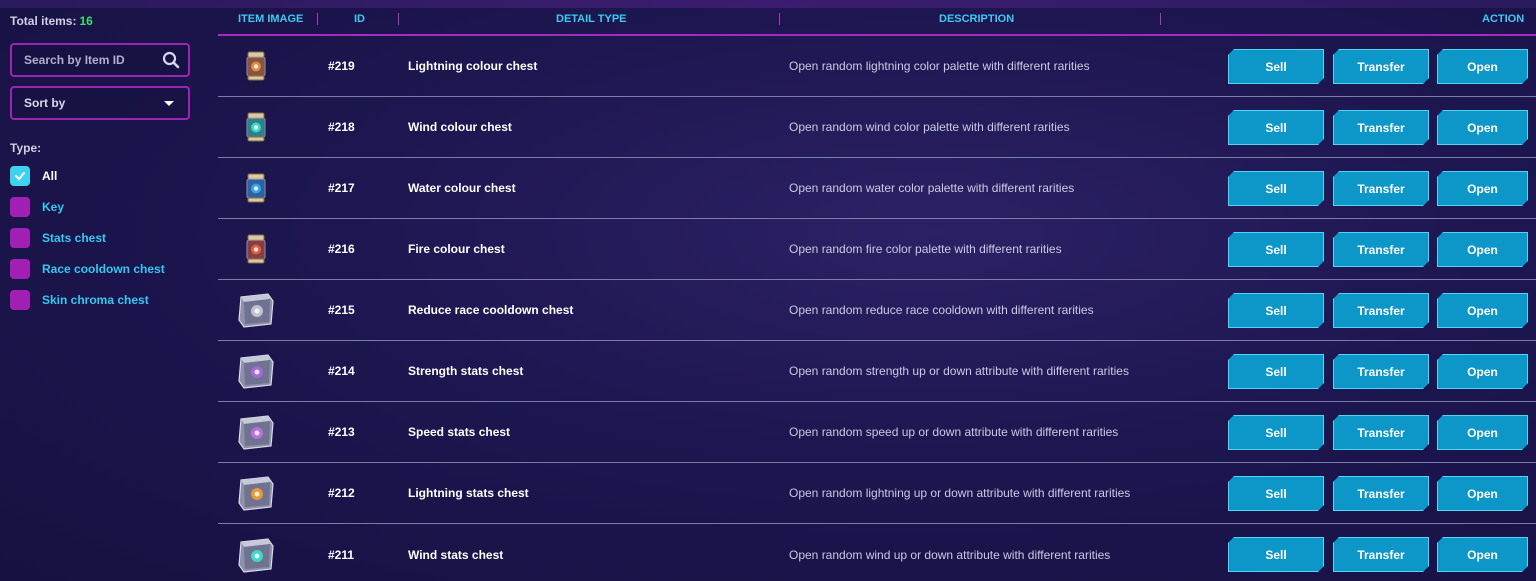 Image resolution: width=1536 pixels, height=581 pixels. What do you see at coordinates (53, 207) in the screenshot?
I see `filter-label: Key` at bounding box center [53, 207].